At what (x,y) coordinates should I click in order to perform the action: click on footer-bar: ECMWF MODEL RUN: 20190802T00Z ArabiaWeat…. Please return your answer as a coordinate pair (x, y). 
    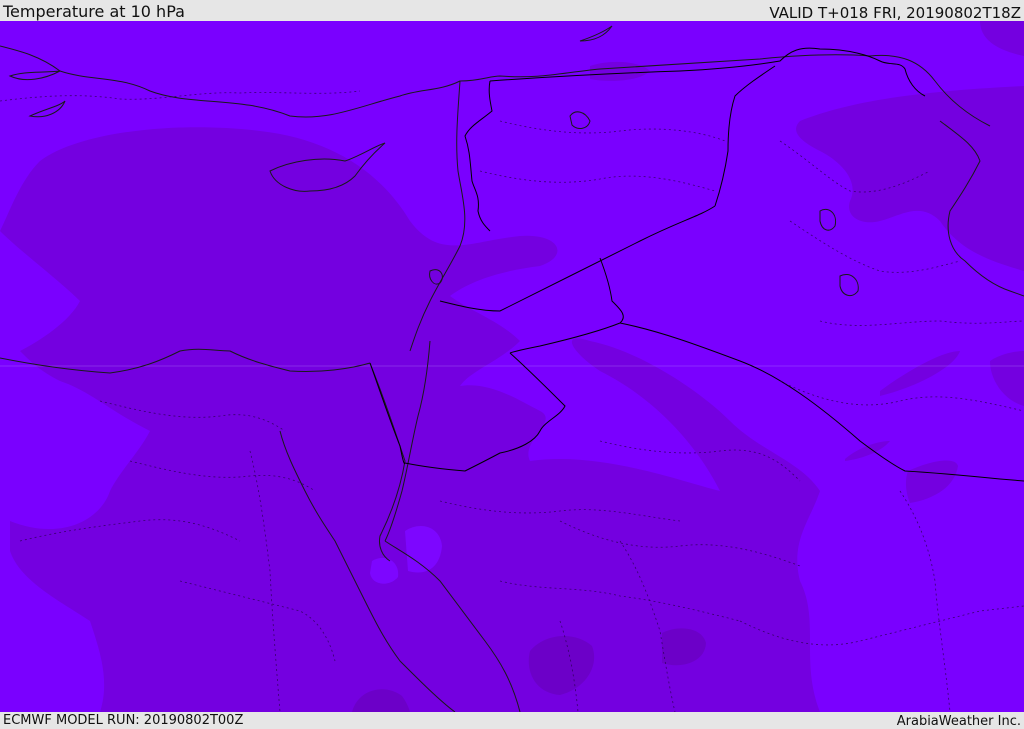
    Looking at the image, I should click on (512, 720).